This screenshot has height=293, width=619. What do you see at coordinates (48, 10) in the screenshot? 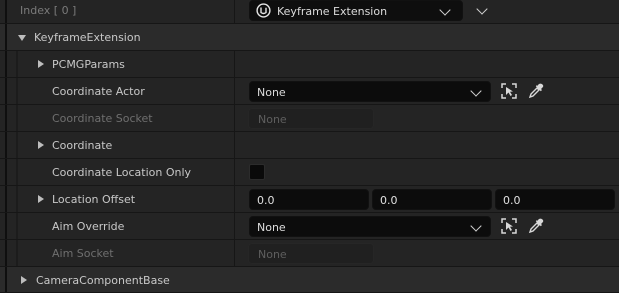
I see `array-index-label: Index [ 0 ]` at bounding box center [48, 10].